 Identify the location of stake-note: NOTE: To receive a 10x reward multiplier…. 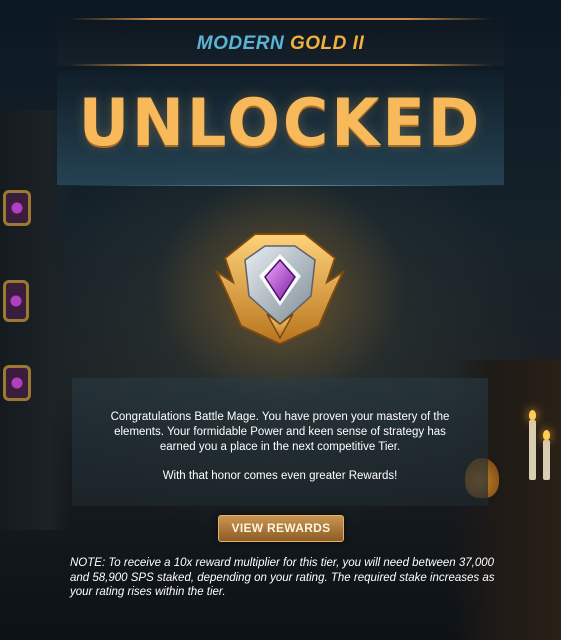
(282, 577).